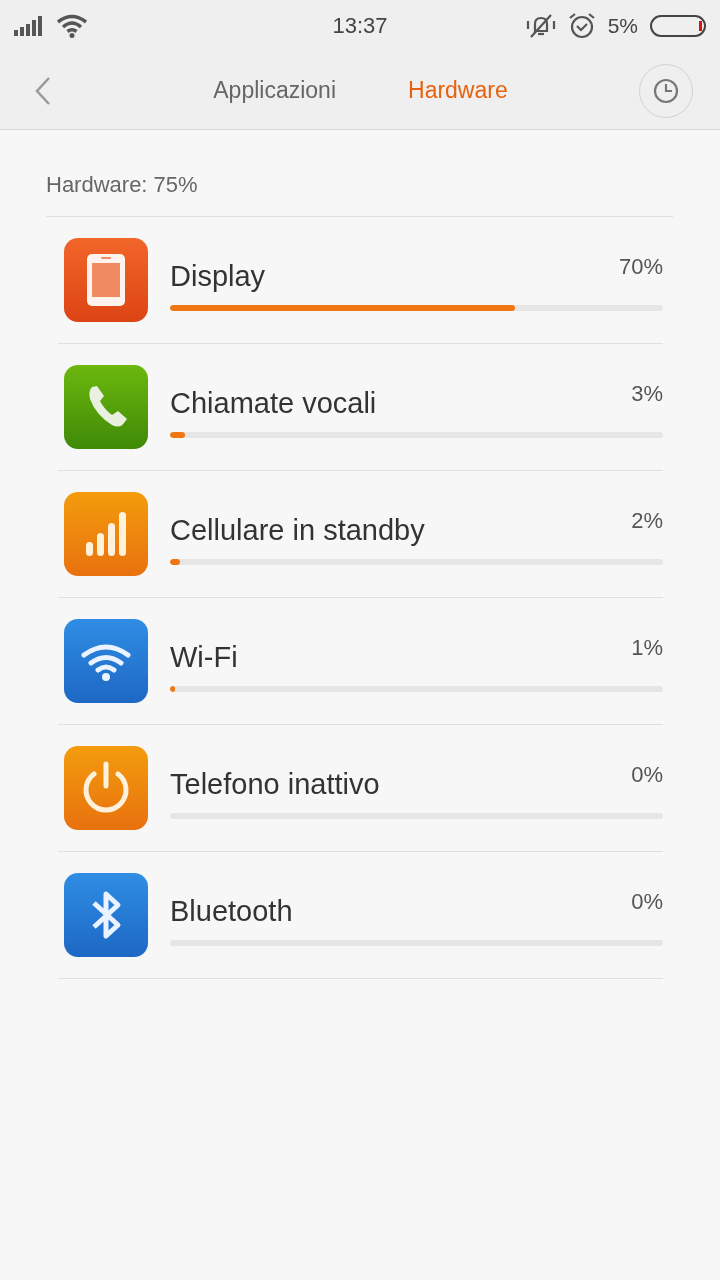 The width and height of the screenshot is (720, 1280). Describe the element at coordinates (297, 530) in the screenshot. I see `item-name: Cellulare in standby` at that location.